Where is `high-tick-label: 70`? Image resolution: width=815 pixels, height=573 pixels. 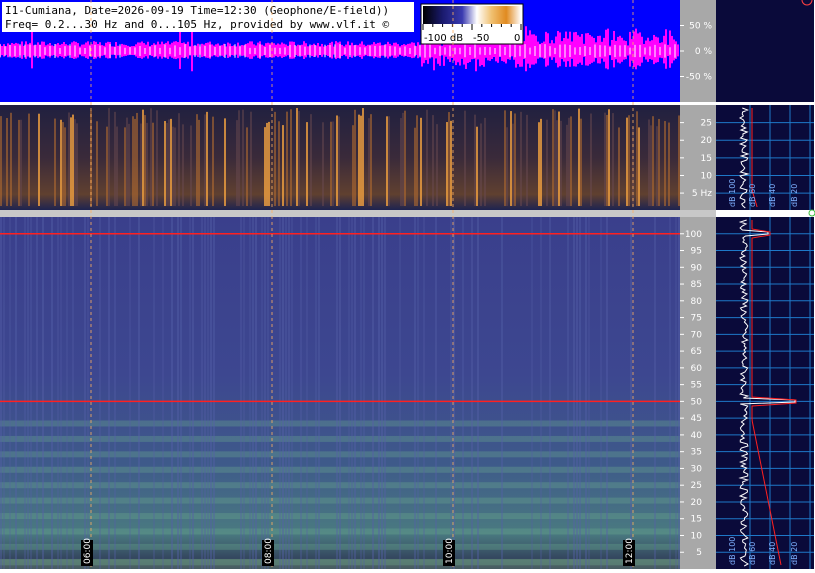 high-tick-label: 70 is located at coordinates (697, 335).